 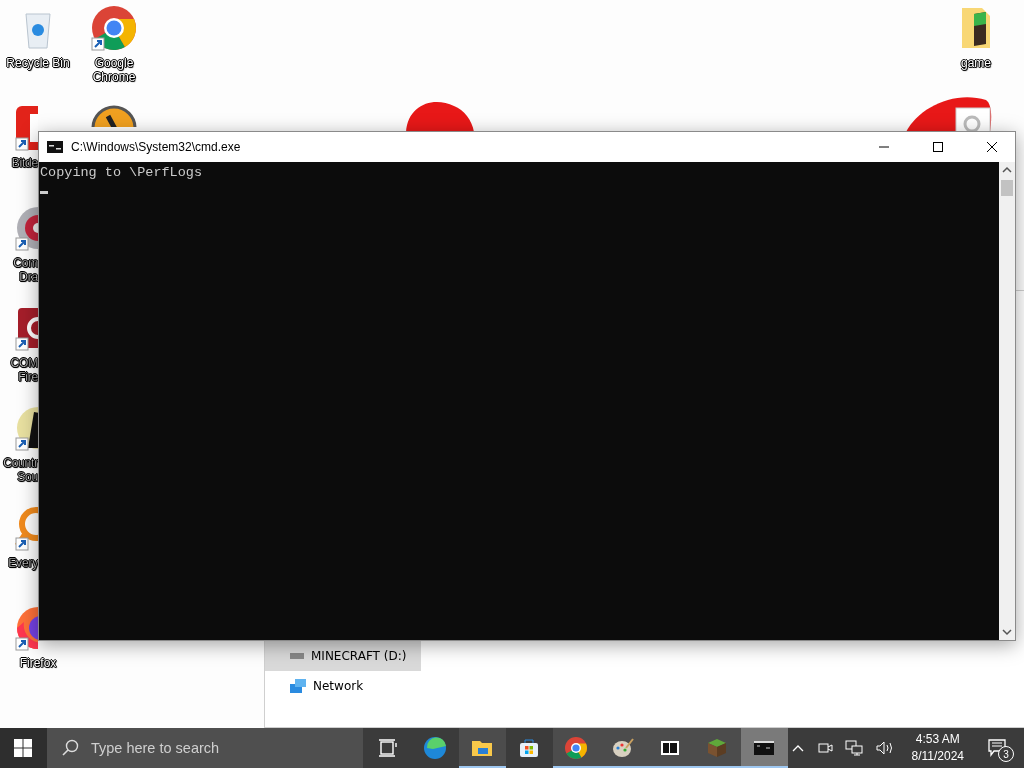 I want to click on icon-label: Bitde, so click(x=24, y=163).